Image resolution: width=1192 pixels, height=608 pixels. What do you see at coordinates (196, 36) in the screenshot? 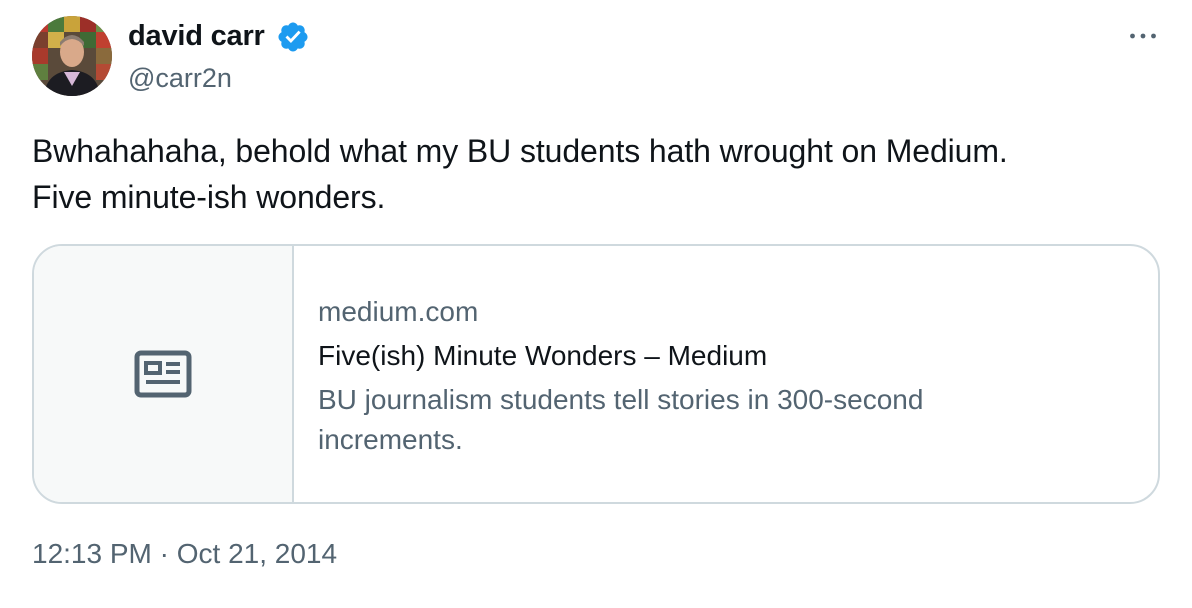
I see `author-name: david carr` at bounding box center [196, 36].